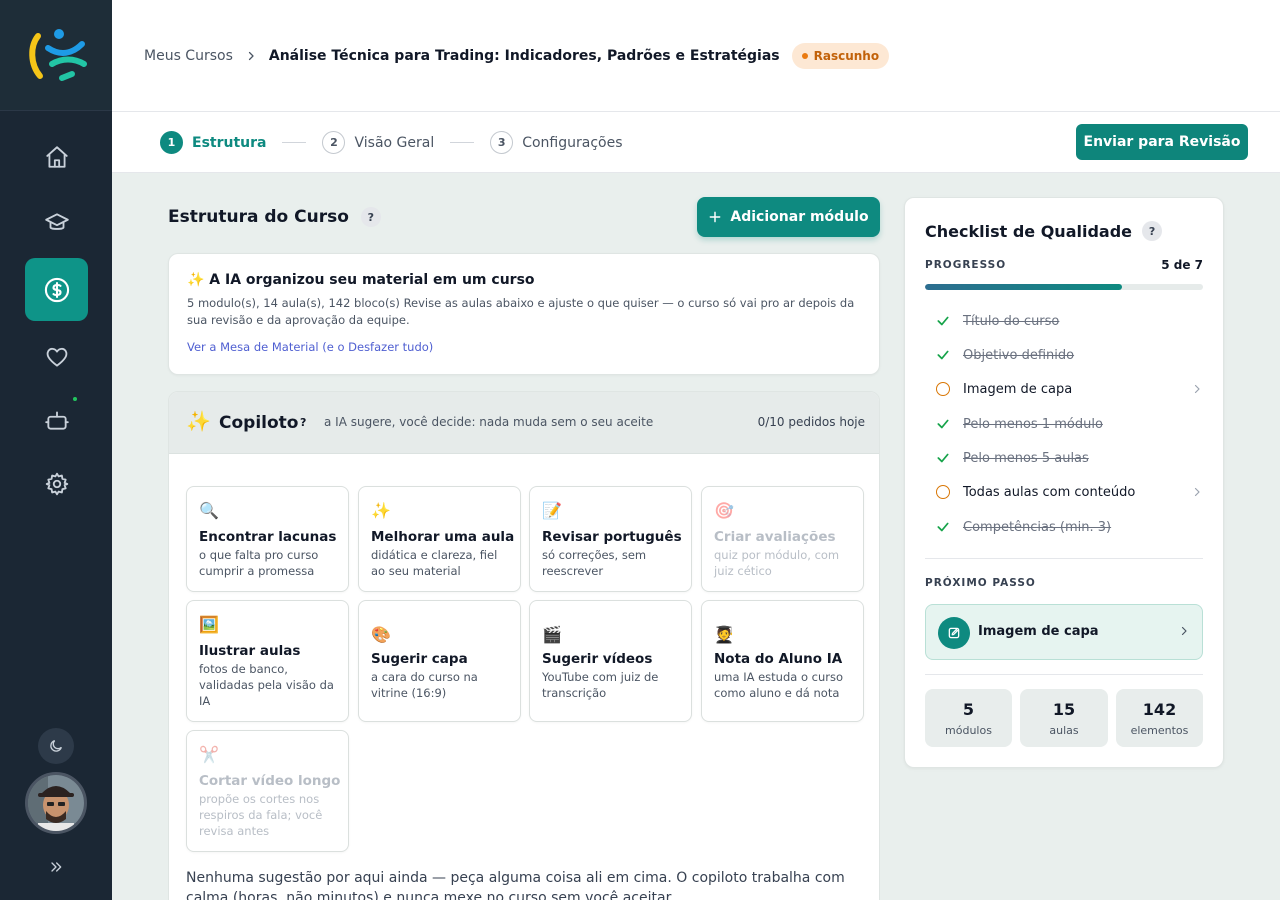 The height and width of the screenshot is (900, 1280). I want to click on checklist-item: Todas aulas com conteúdo, so click(1069, 492).